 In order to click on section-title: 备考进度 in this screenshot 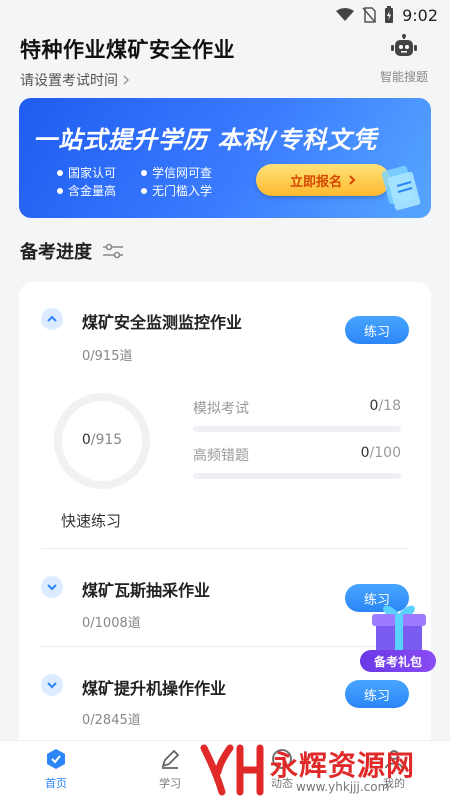, I will do `click(72, 251)`.